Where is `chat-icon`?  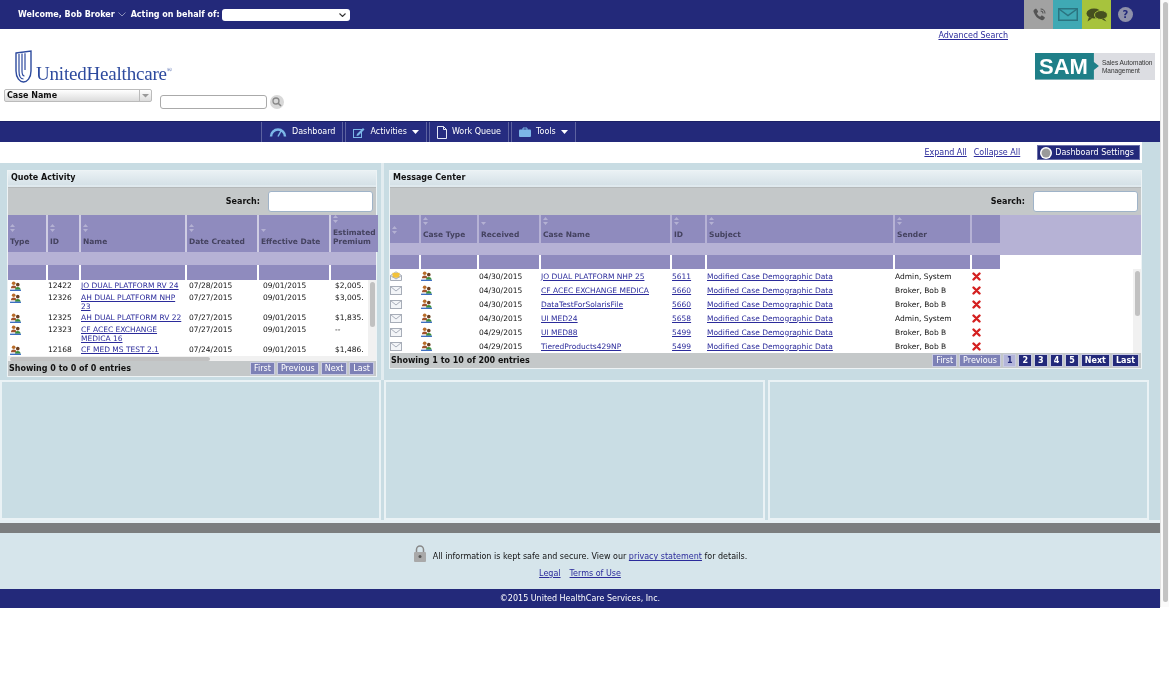
chat-icon is located at coordinates (1096, 14).